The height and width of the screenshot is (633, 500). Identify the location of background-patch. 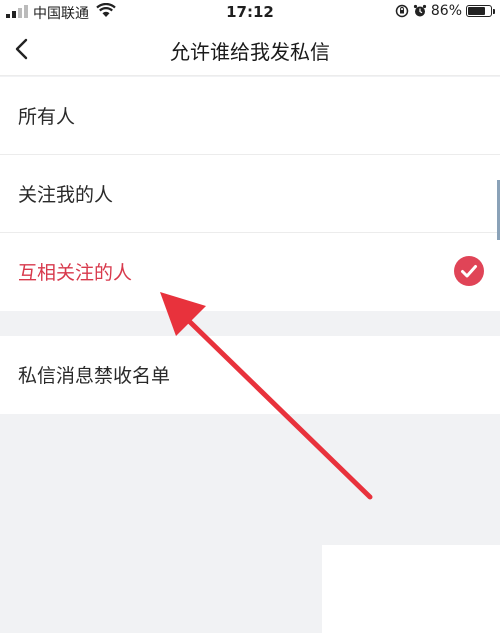
(411, 589).